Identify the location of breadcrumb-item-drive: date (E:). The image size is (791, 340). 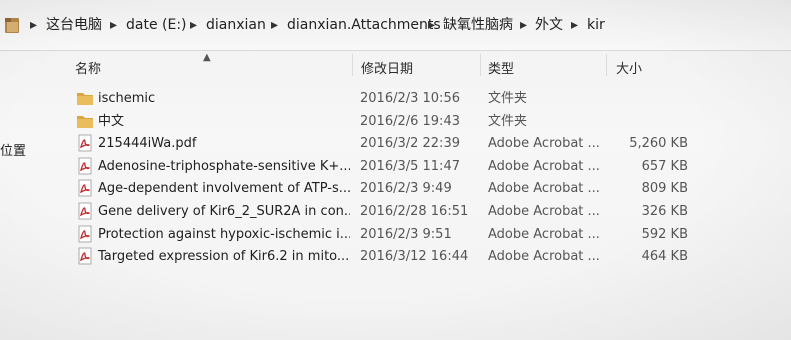
(156, 25).